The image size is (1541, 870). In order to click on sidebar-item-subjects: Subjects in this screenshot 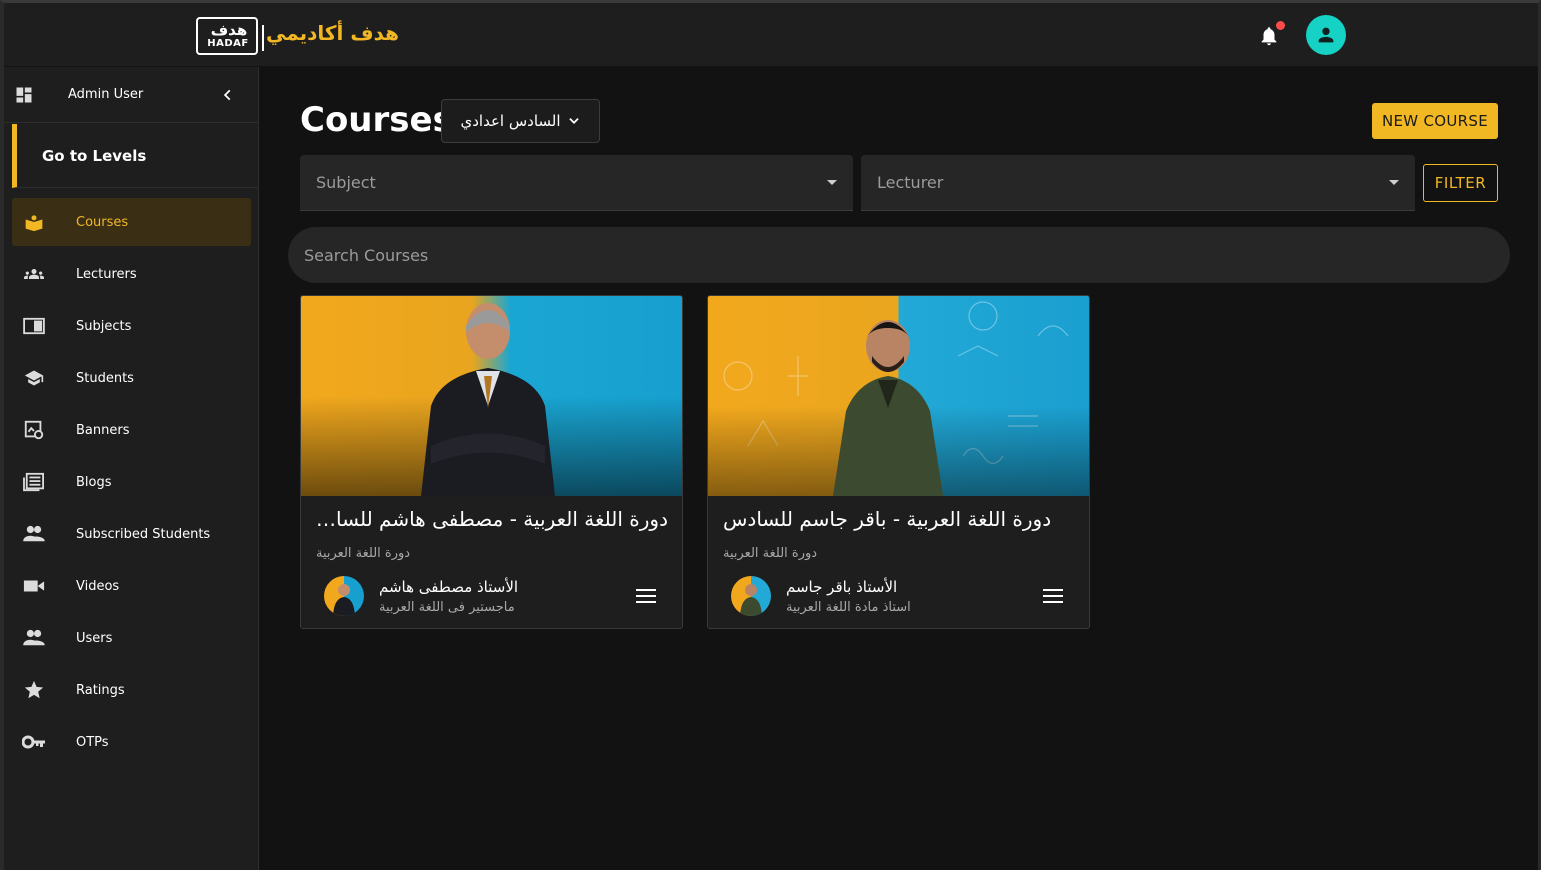, I will do `click(131, 326)`.